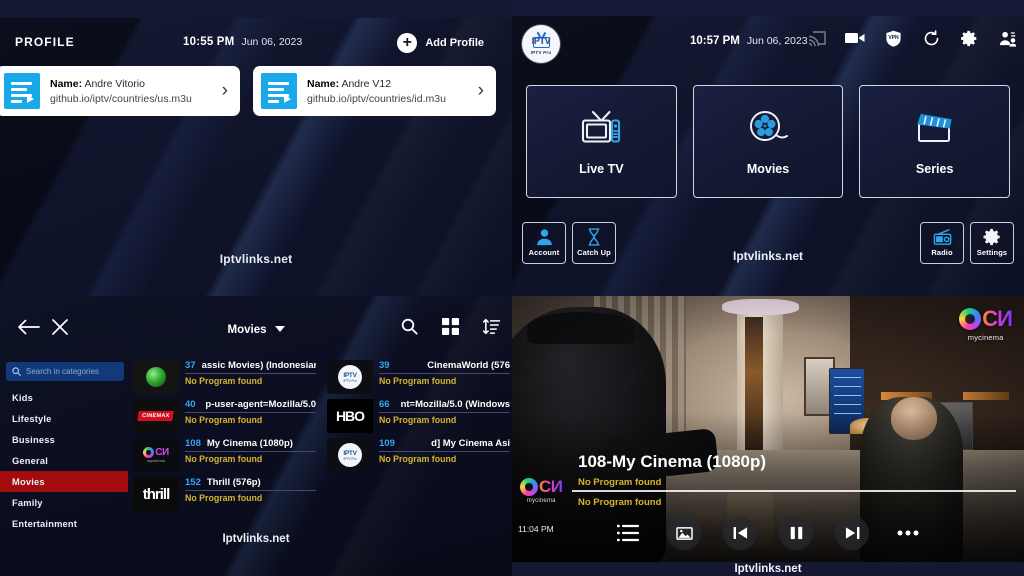 The image size is (1024, 576). I want to click on category-label: Business, so click(33, 439).